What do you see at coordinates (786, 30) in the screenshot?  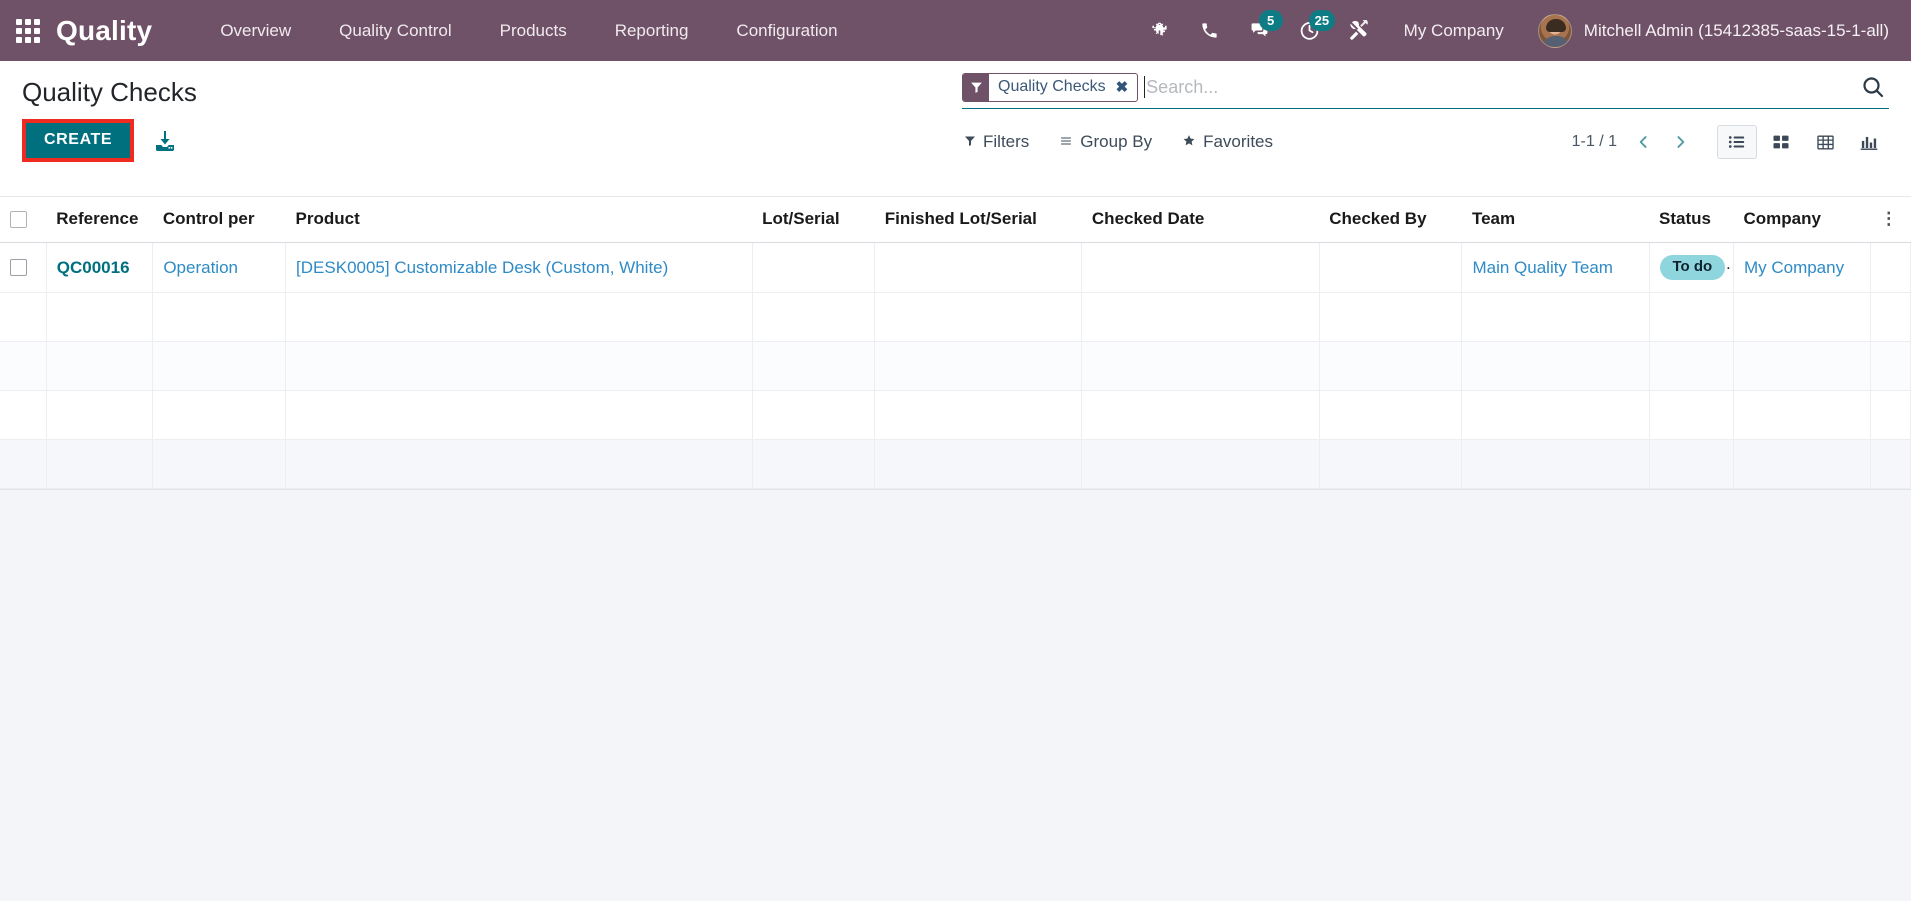 I see `menu-item-configuration: Configuration` at bounding box center [786, 30].